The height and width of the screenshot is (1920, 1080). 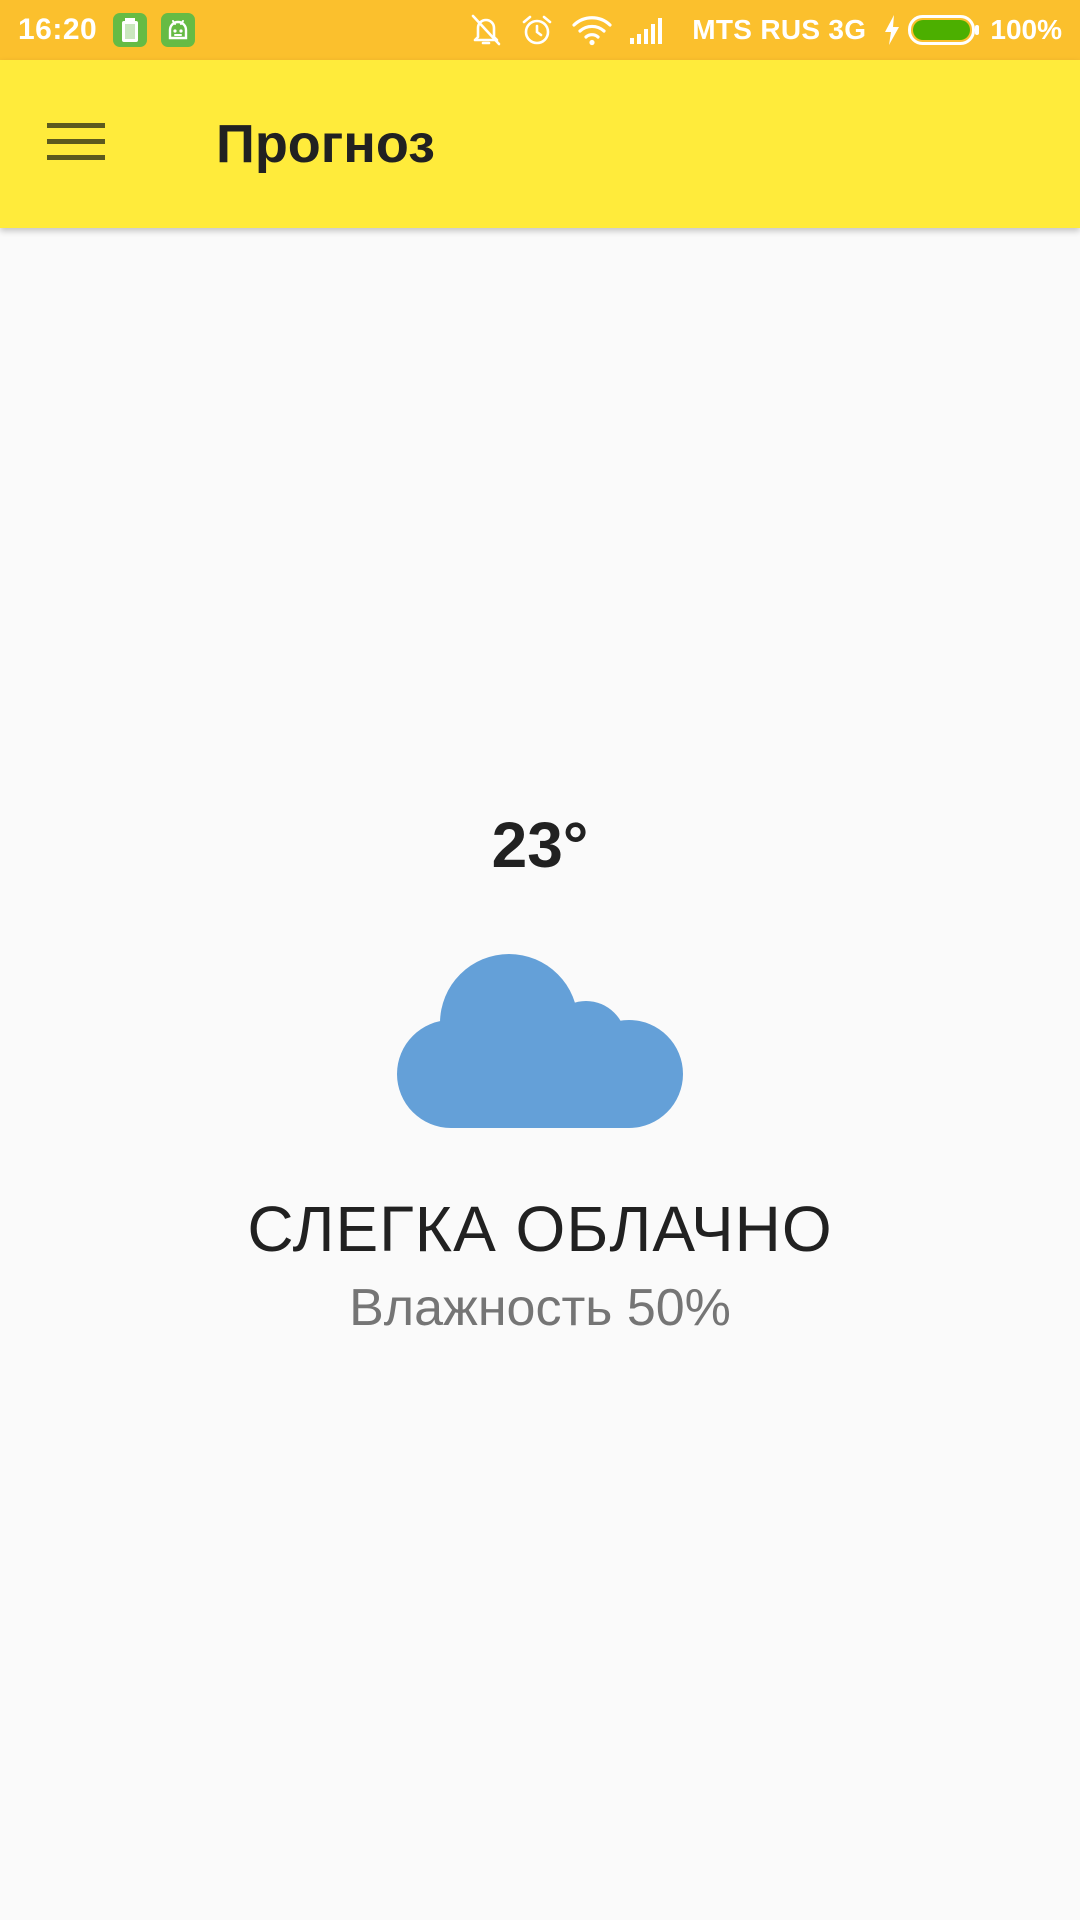 I want to click on charging-bolt-icon, so click(x=892, y=30).